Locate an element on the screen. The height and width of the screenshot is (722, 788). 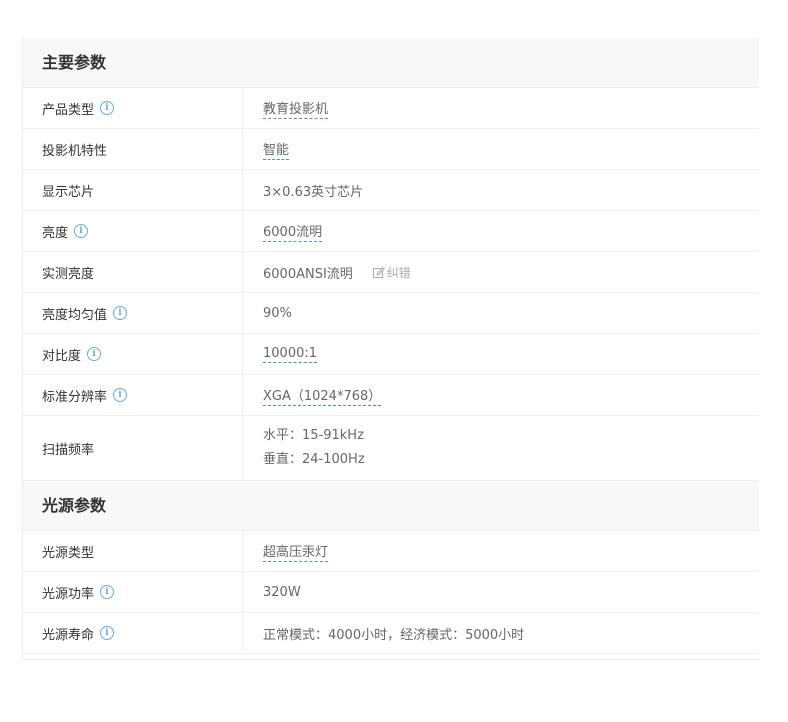
spec-value-link: 智能 is located at coordinates (276, 149).